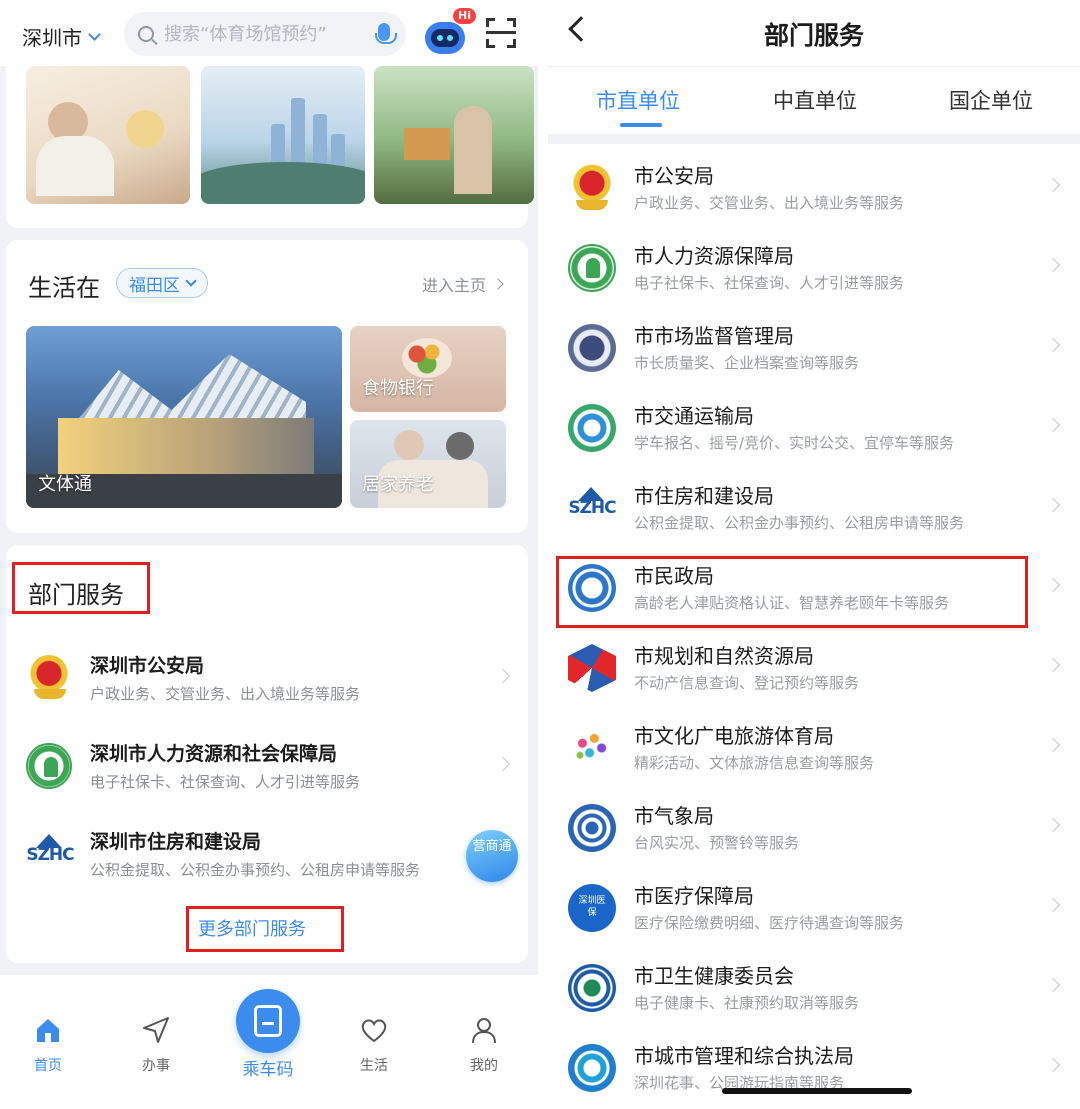 The height and width of the screenshot is (1109, 1080). Describe the element at coordinates (814, 188) in the screenshot. I see `list-item: 市公安局 户政业务、交管业务、出入境业务等服务` at that location.